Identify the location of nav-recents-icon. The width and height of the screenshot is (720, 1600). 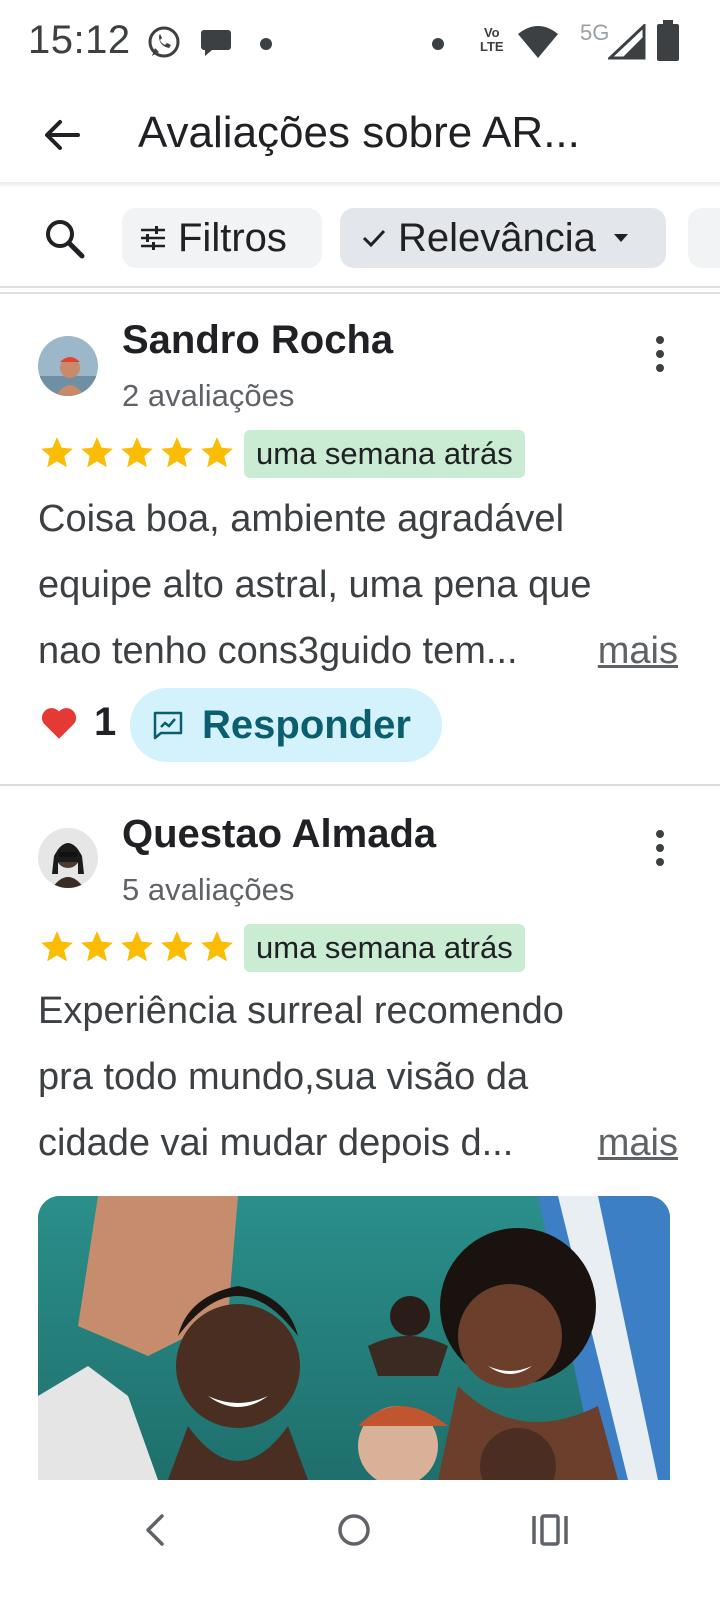
(550, 1530).